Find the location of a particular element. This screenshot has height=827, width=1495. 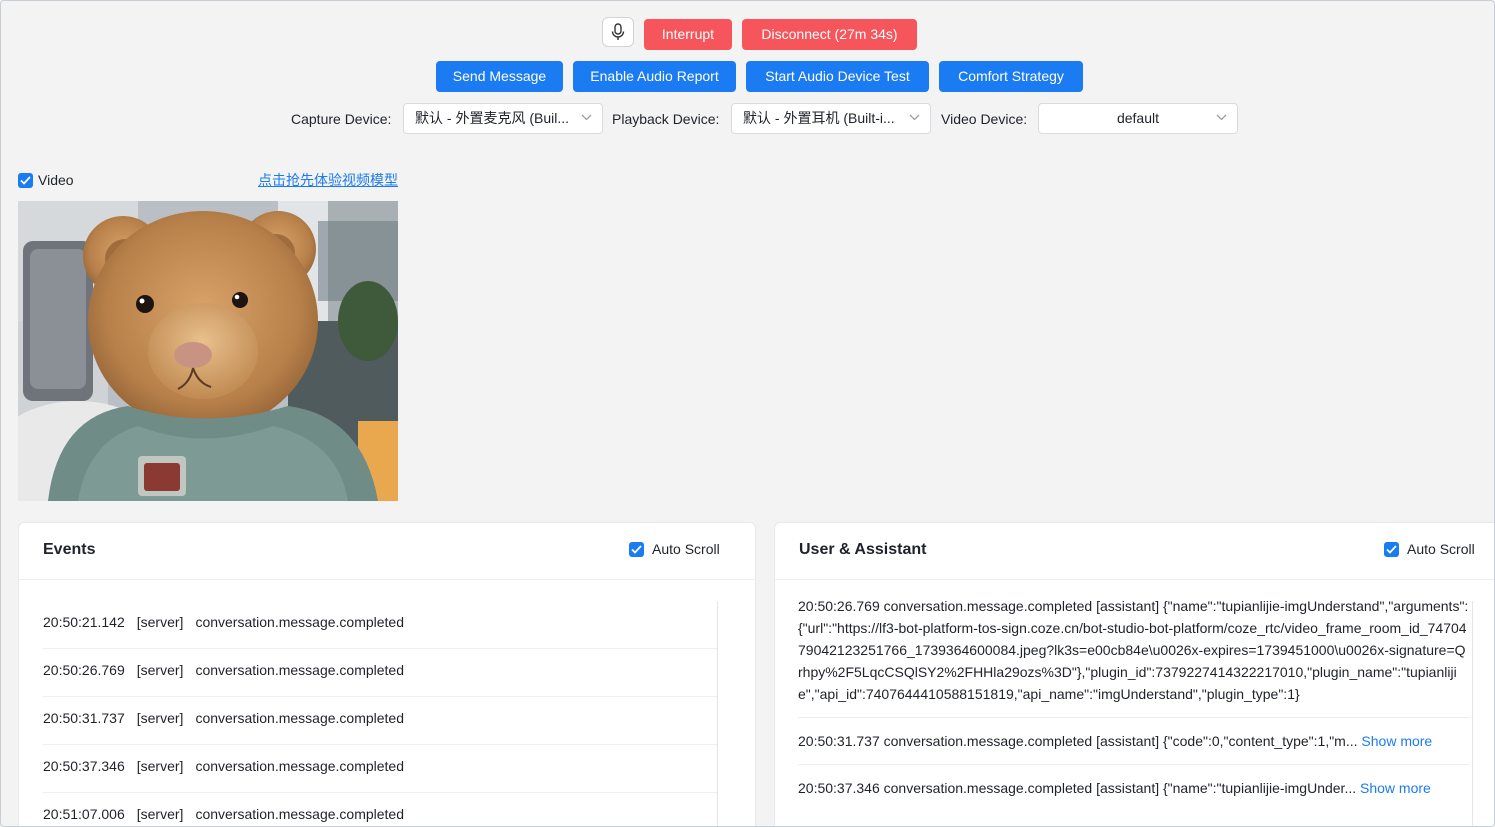

video-device-select: default is located at coordinates (1138, 118).